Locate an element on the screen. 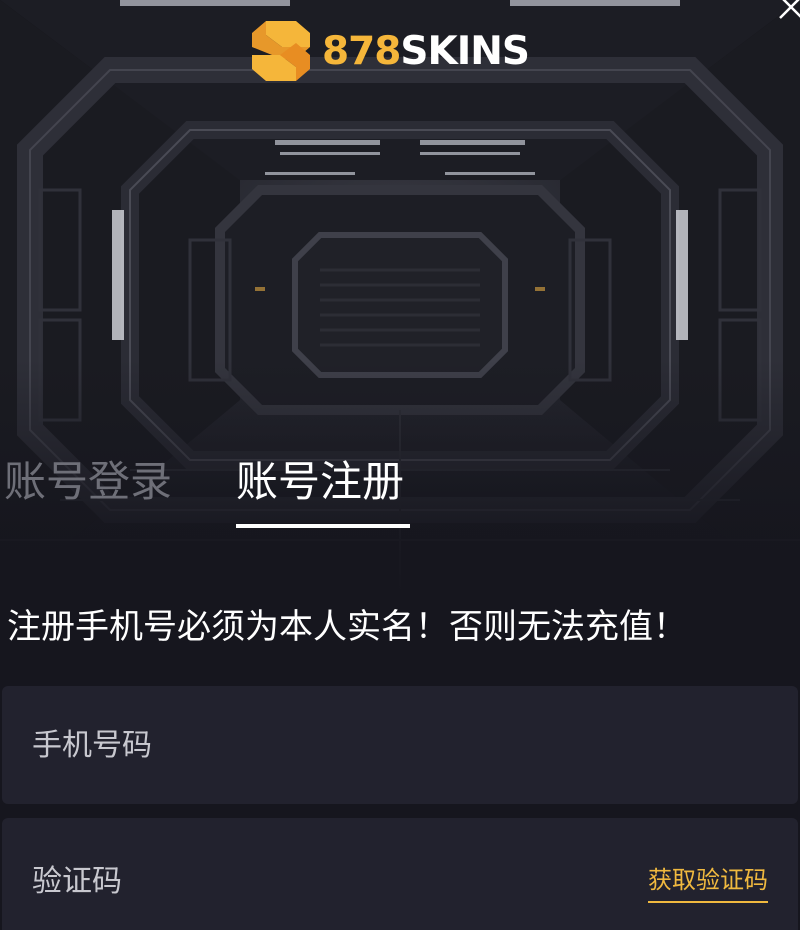 The image size is (800, 930). code-field-container: 获取验证码 is located at coordinates (400, 874).